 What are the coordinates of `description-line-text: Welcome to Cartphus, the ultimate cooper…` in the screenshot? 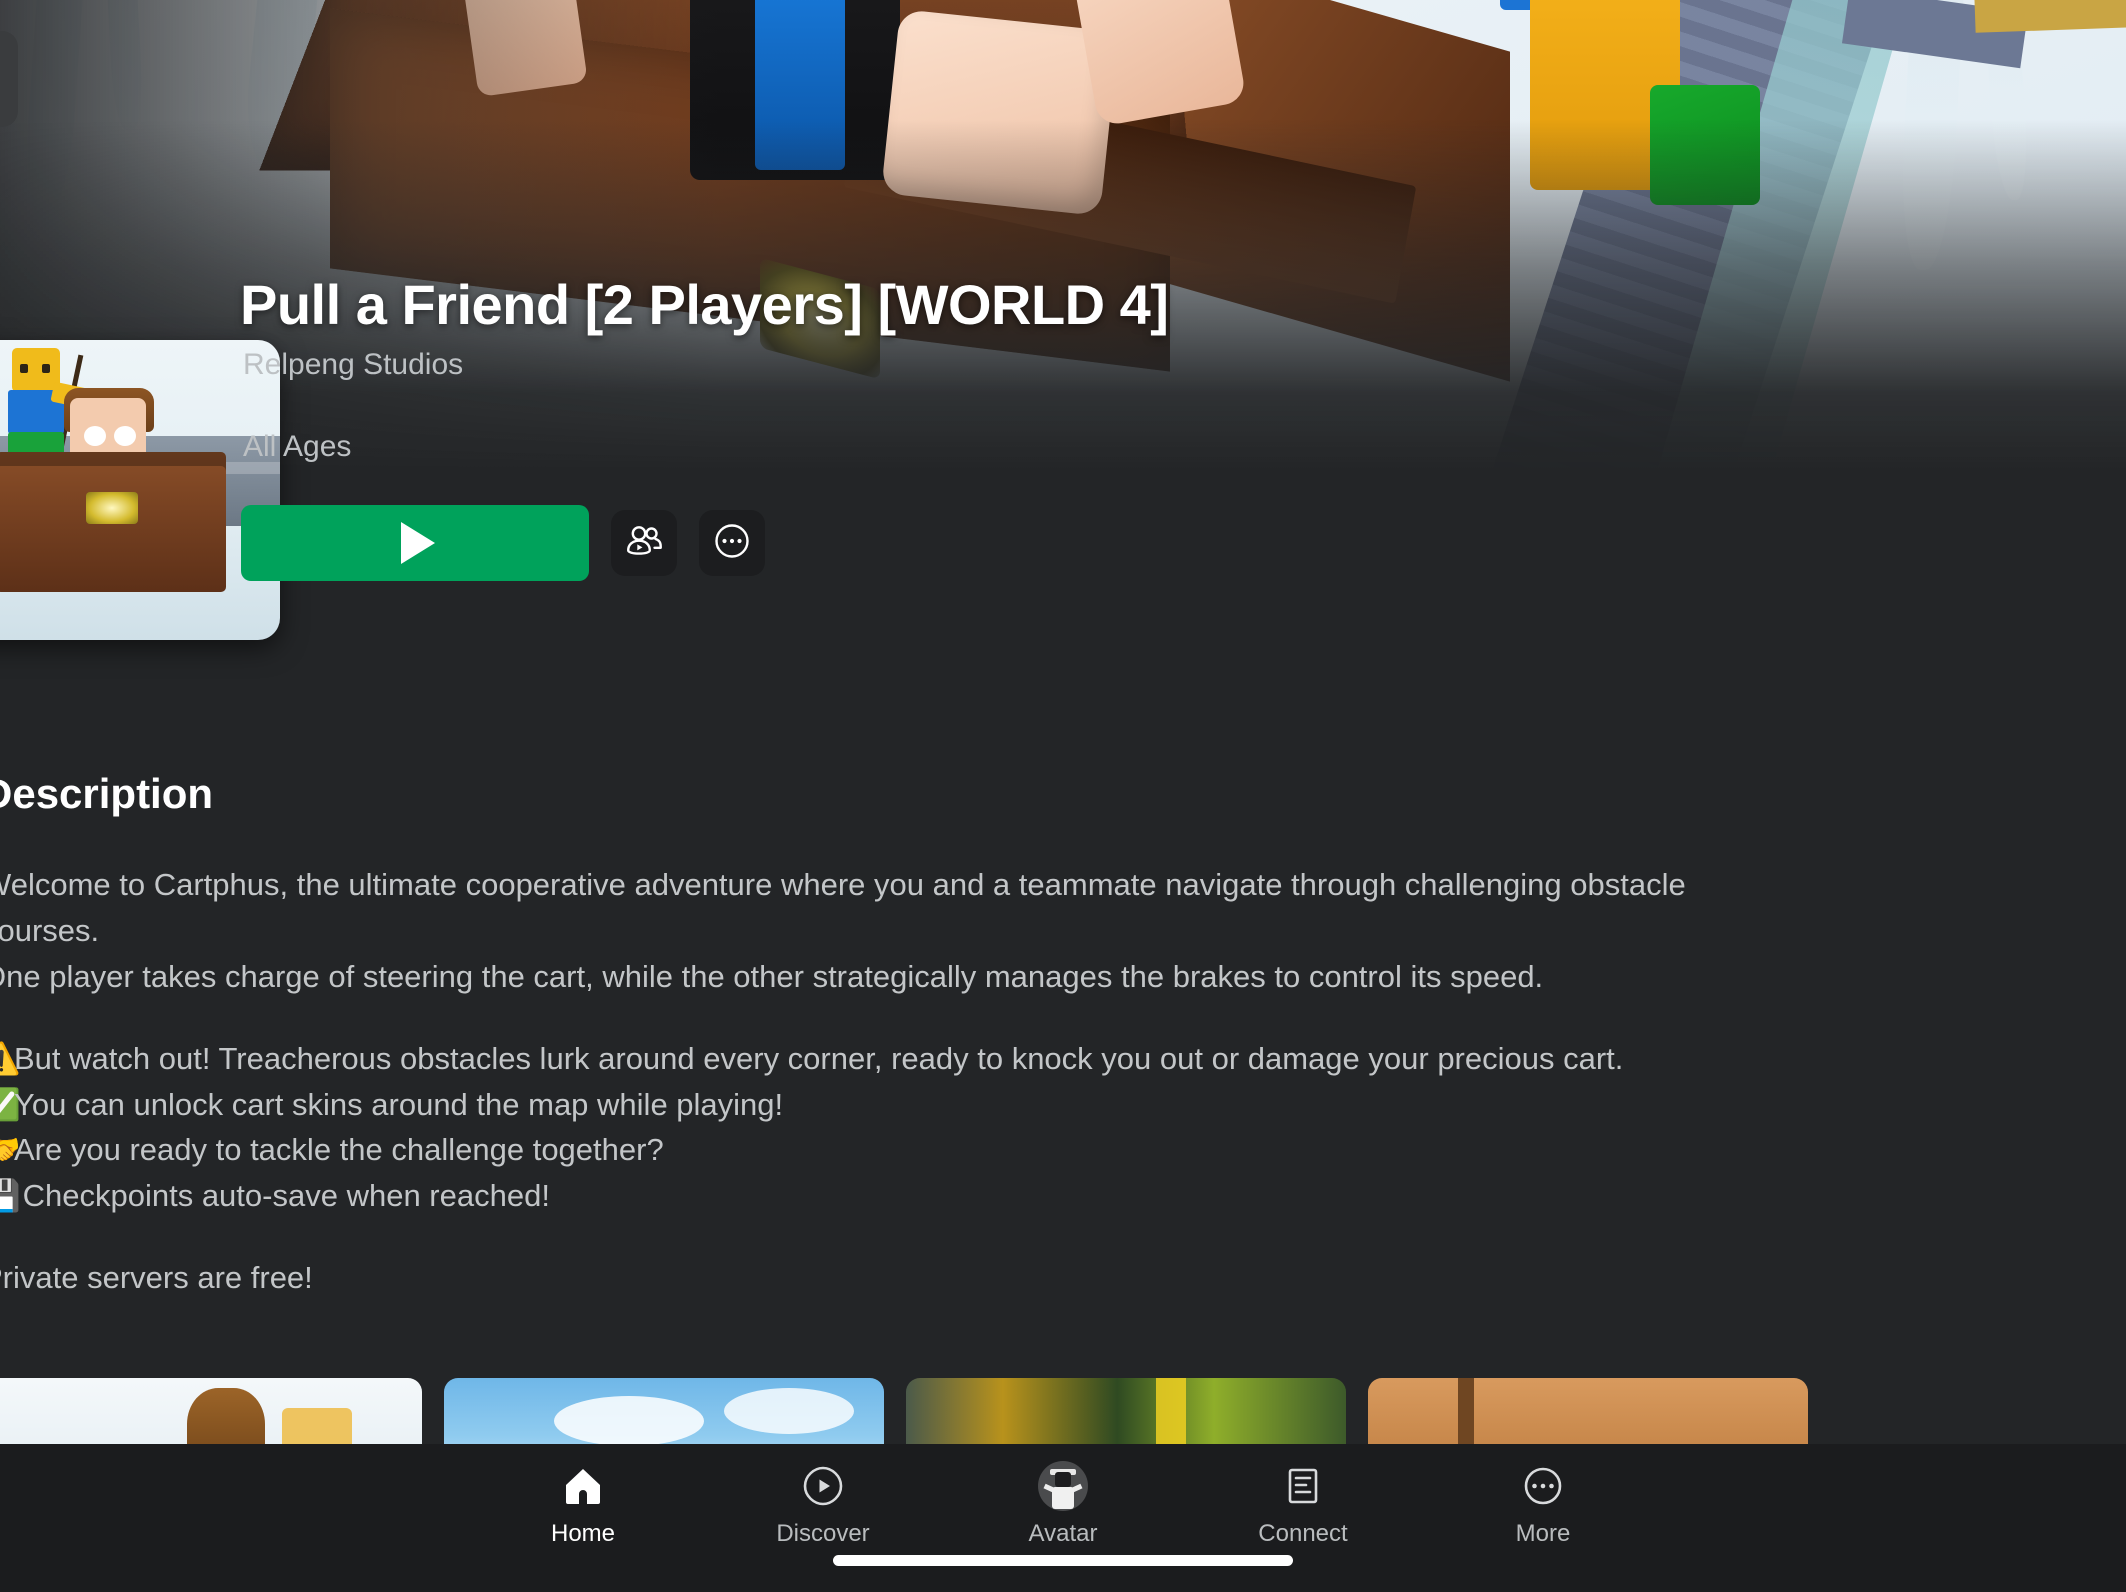 It's located at (843, 884).